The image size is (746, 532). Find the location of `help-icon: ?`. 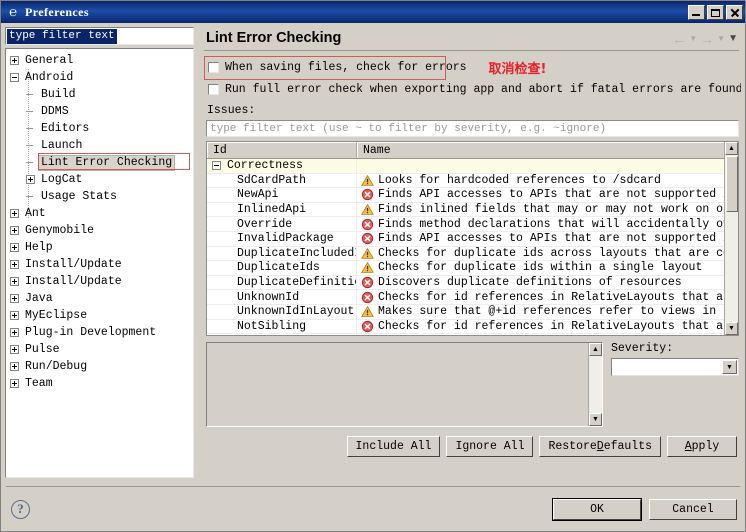

help-icon: ? is located at coordinates (20, 509).